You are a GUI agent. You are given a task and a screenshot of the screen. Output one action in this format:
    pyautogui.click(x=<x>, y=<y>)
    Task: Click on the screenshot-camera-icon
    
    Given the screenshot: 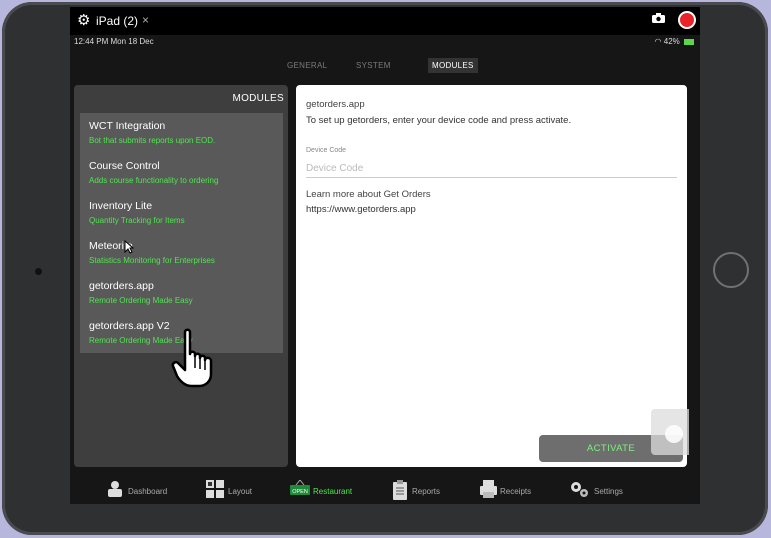 What is the action you would take?
    pyautogui.click(x=658, y=18)
    